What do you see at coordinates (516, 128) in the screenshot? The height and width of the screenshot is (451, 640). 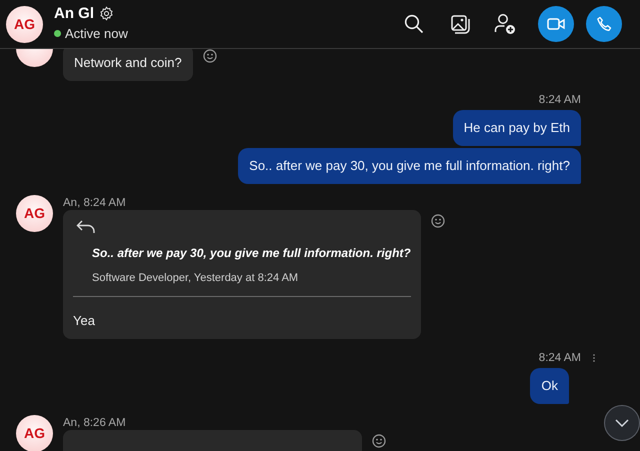 I see `message-bubble: He can pay by Eth` at bounding box center [516, 128].